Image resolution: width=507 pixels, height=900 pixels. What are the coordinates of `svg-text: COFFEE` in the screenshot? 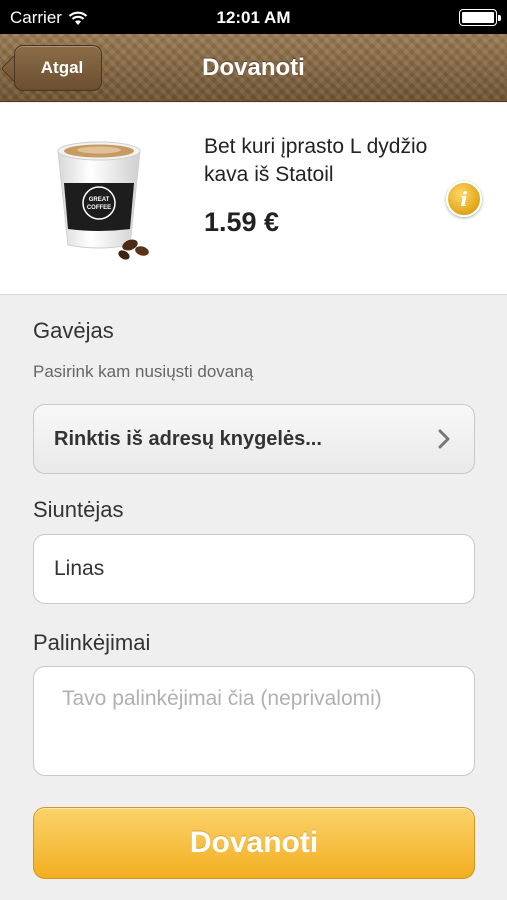 It's located at (99, 208).